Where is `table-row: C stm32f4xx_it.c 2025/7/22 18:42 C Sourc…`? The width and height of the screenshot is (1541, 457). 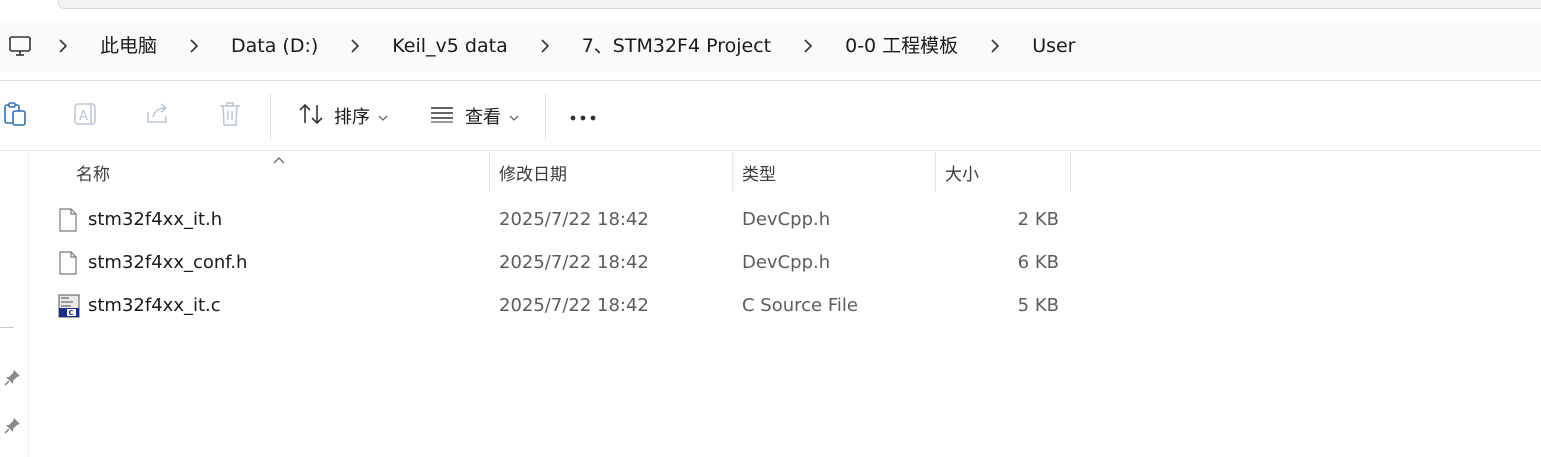 table-row: C stm32f4xx_it.c 2025/7/22 18:42 C Sourc… is located at coordinates (563, 305).